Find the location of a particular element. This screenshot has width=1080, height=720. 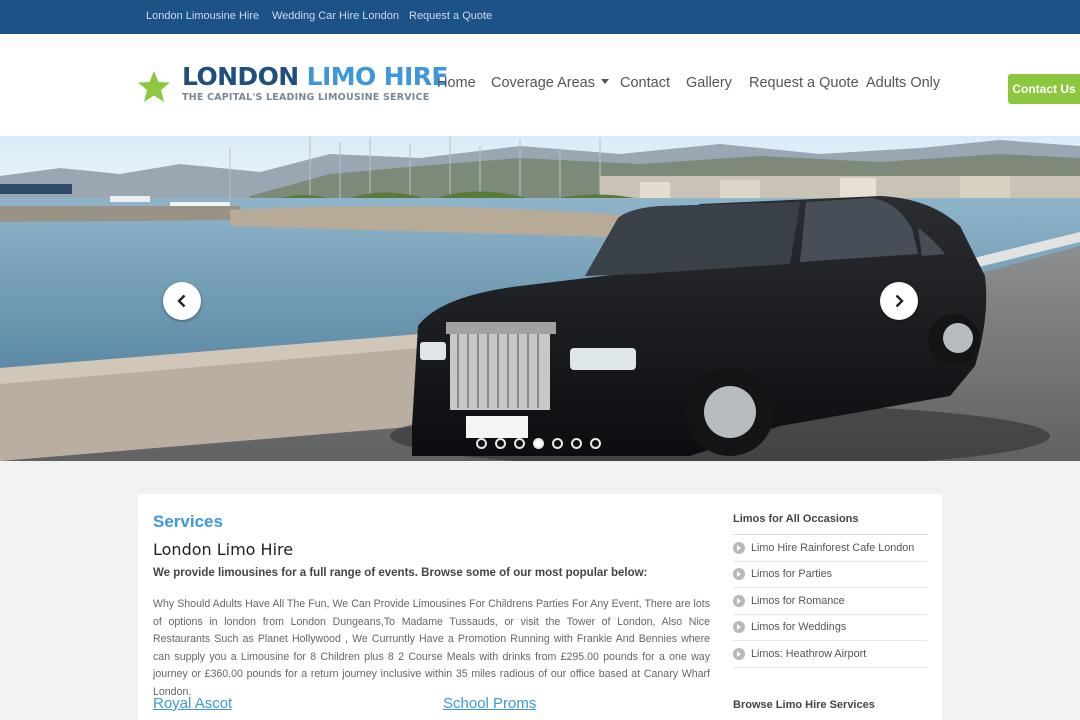

sidebar-item-rainforest-cafe: Limo Hire Rainforest Cafe London is located at coordinates (830, 548).